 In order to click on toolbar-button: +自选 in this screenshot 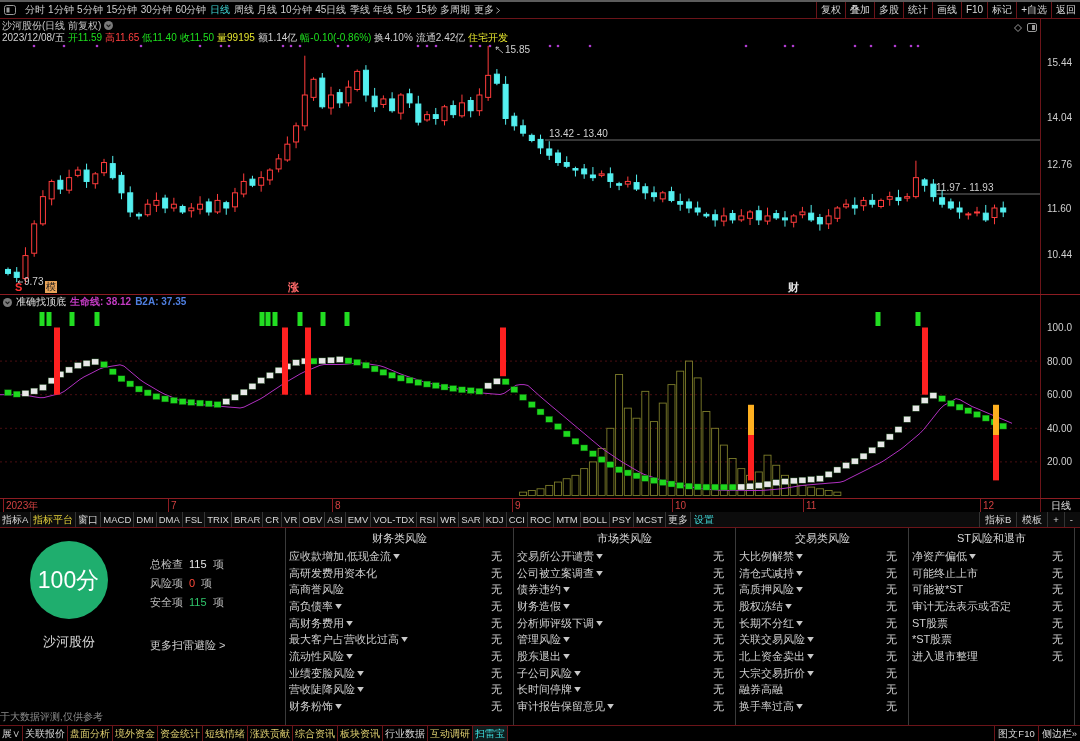, I will do `click(1033, 10)`.